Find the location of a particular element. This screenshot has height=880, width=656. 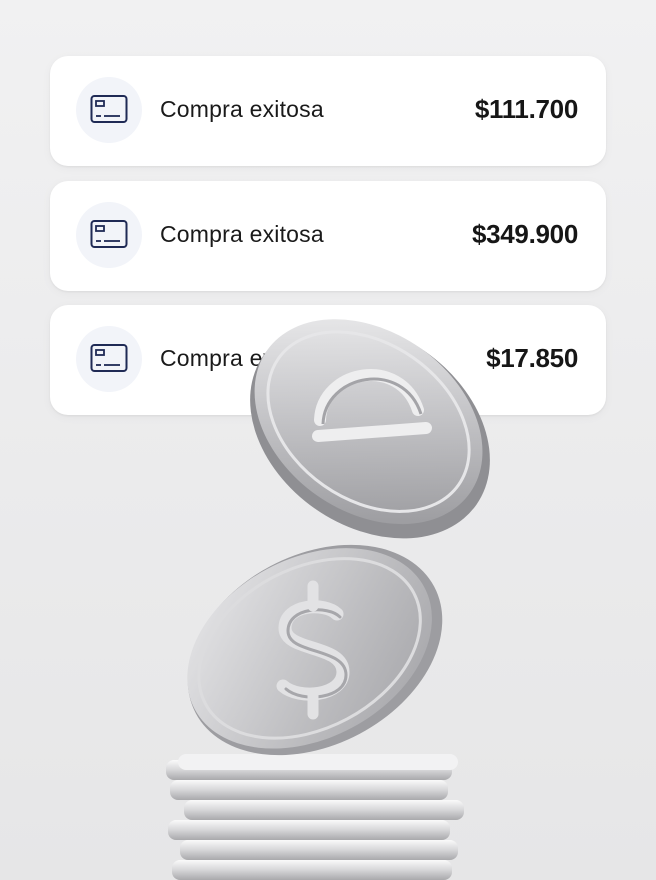

coin-stack is located at coordinates (315, 817).